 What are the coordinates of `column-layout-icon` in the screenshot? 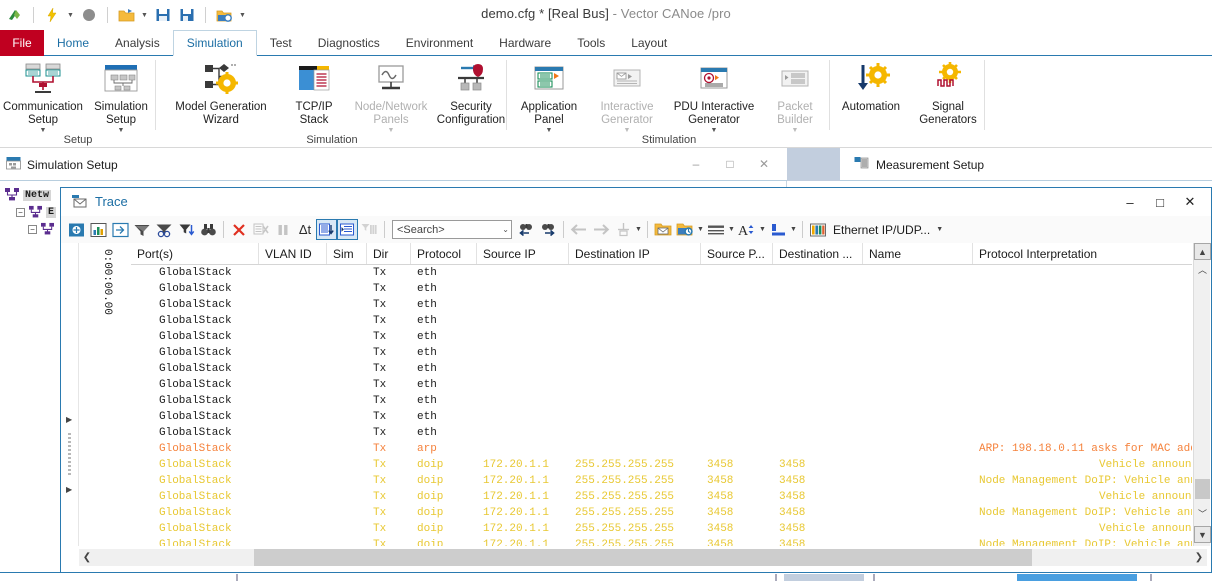 It's located at (818, 230).